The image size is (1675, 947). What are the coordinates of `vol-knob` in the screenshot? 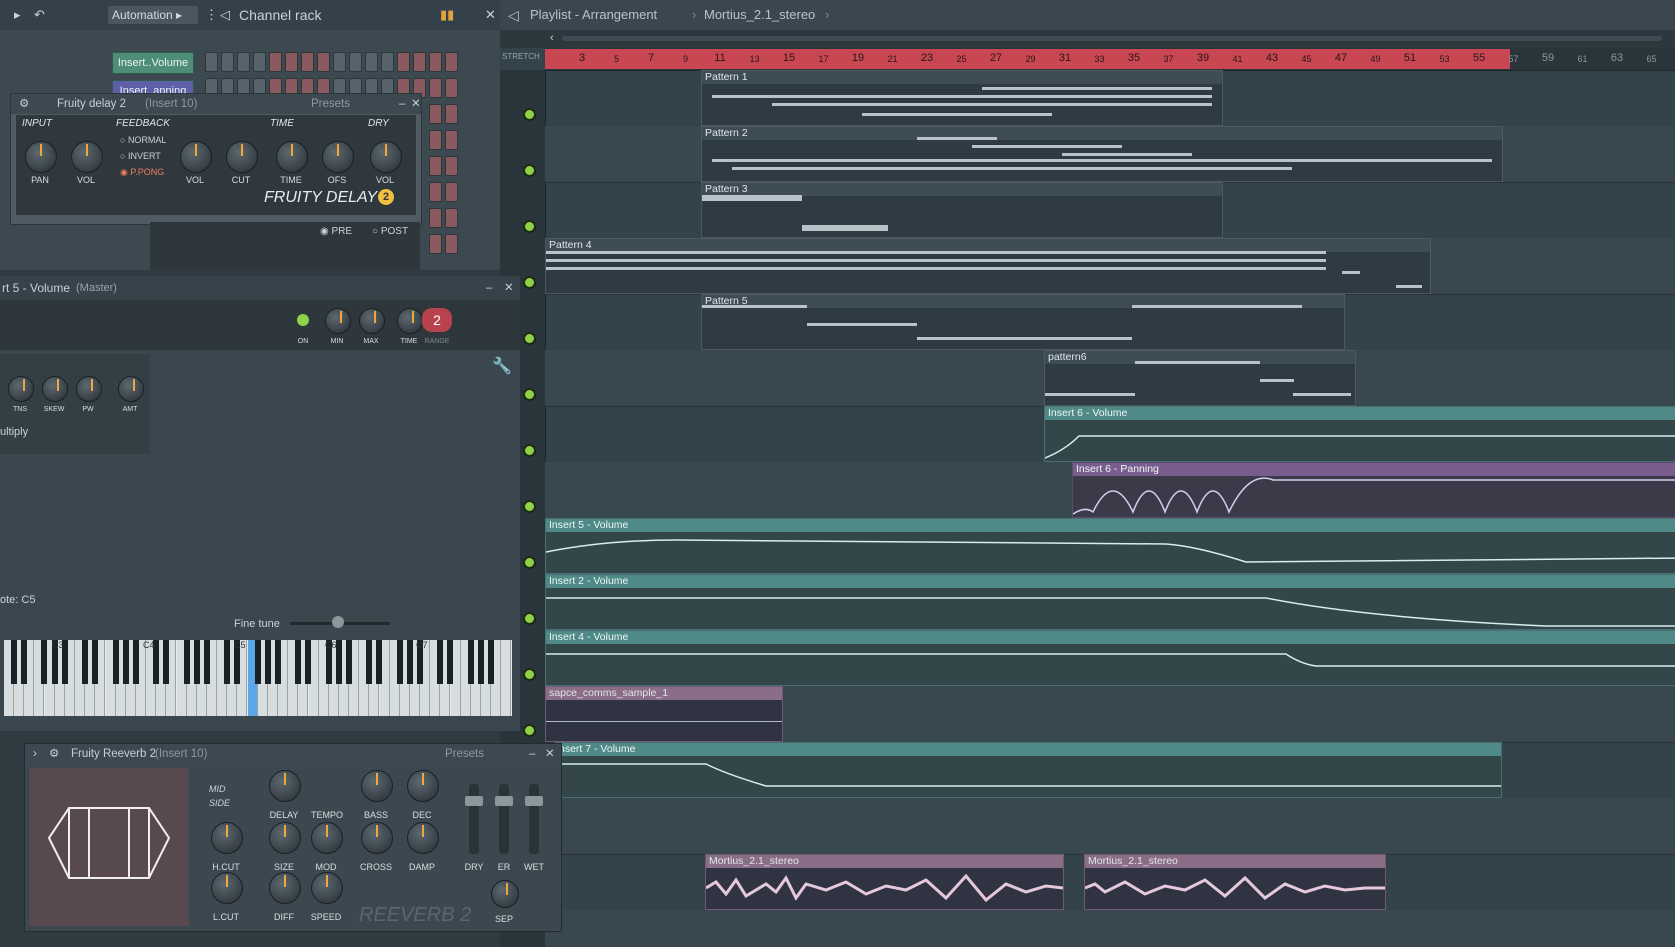 It's located at (87, 157).